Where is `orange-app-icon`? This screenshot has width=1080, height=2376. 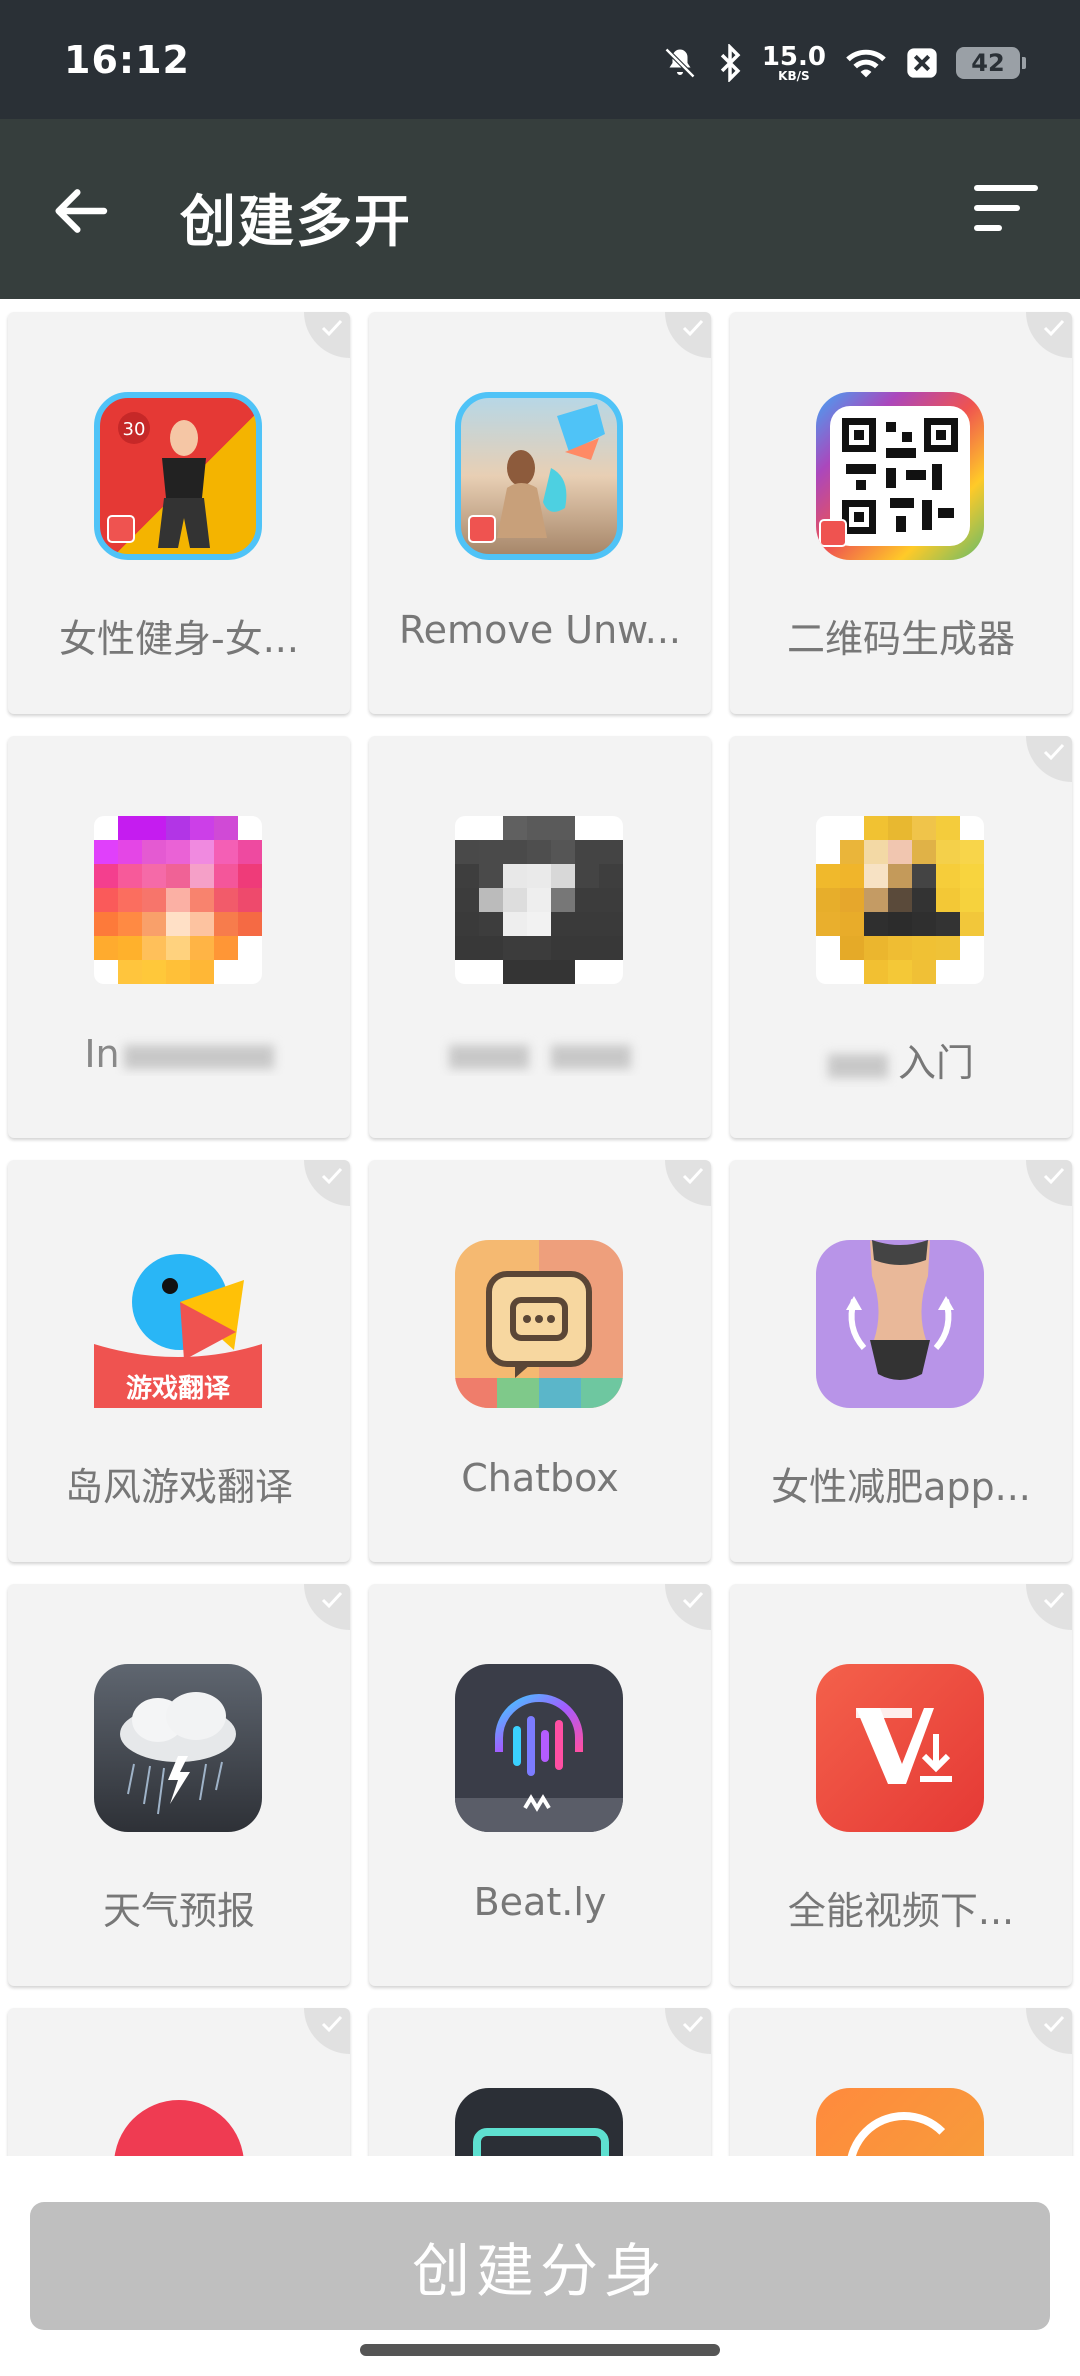 orange-app-icon is located at coordinates (900, 2122).